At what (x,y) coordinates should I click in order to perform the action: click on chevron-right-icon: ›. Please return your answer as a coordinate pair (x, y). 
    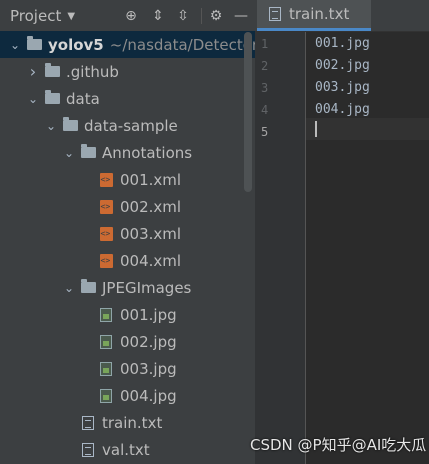
    Looking at the image, I should click on (33, 71).